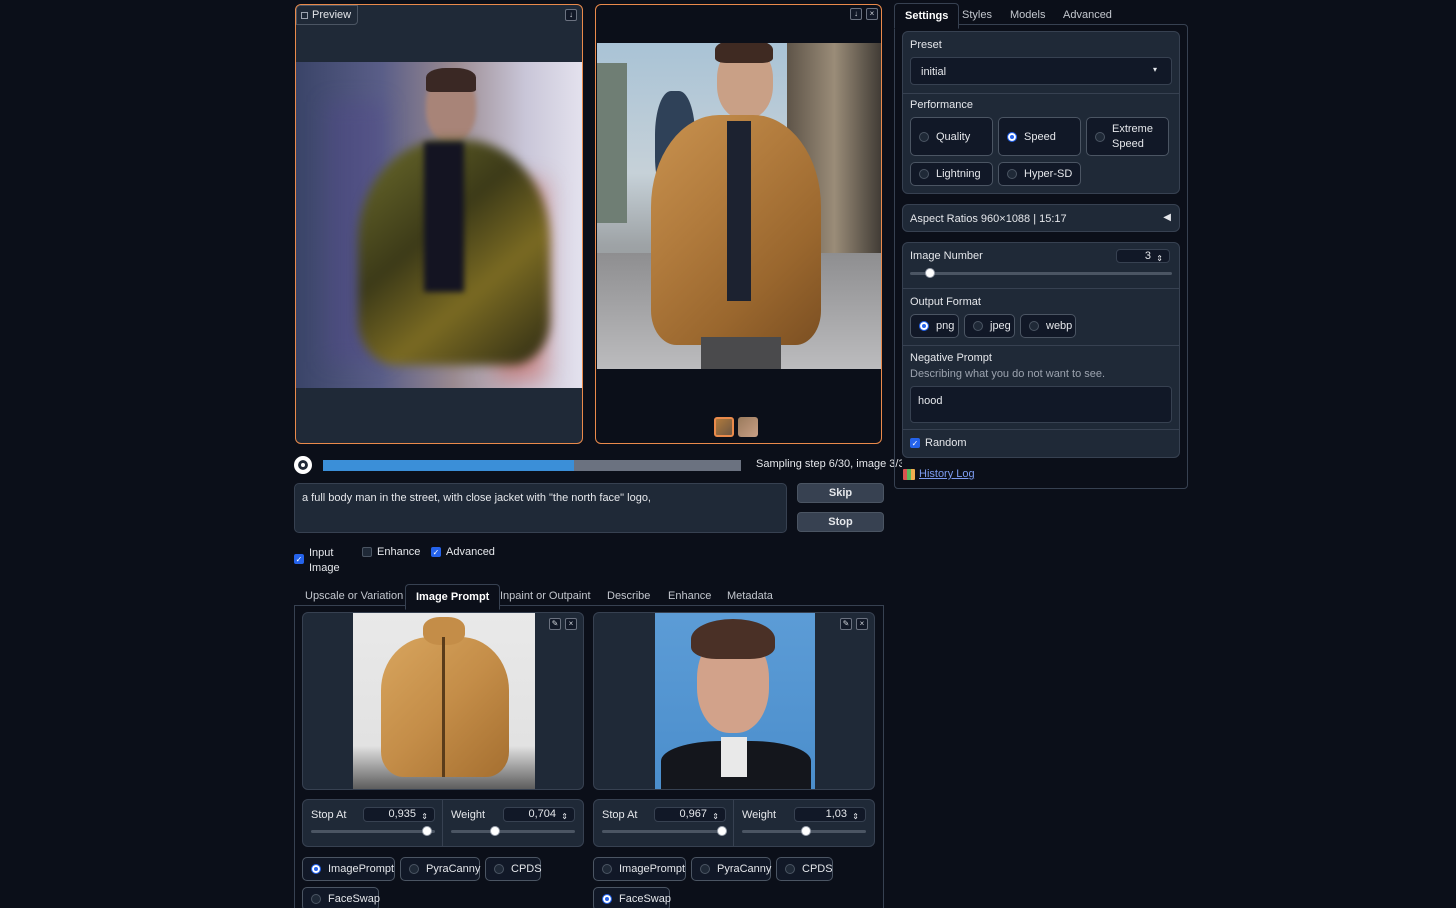 This screenshot has width=1456, height=908. Describe the element at coordinates (736, 427) in the screenshot. I see `thumbnail-strip` at that location.